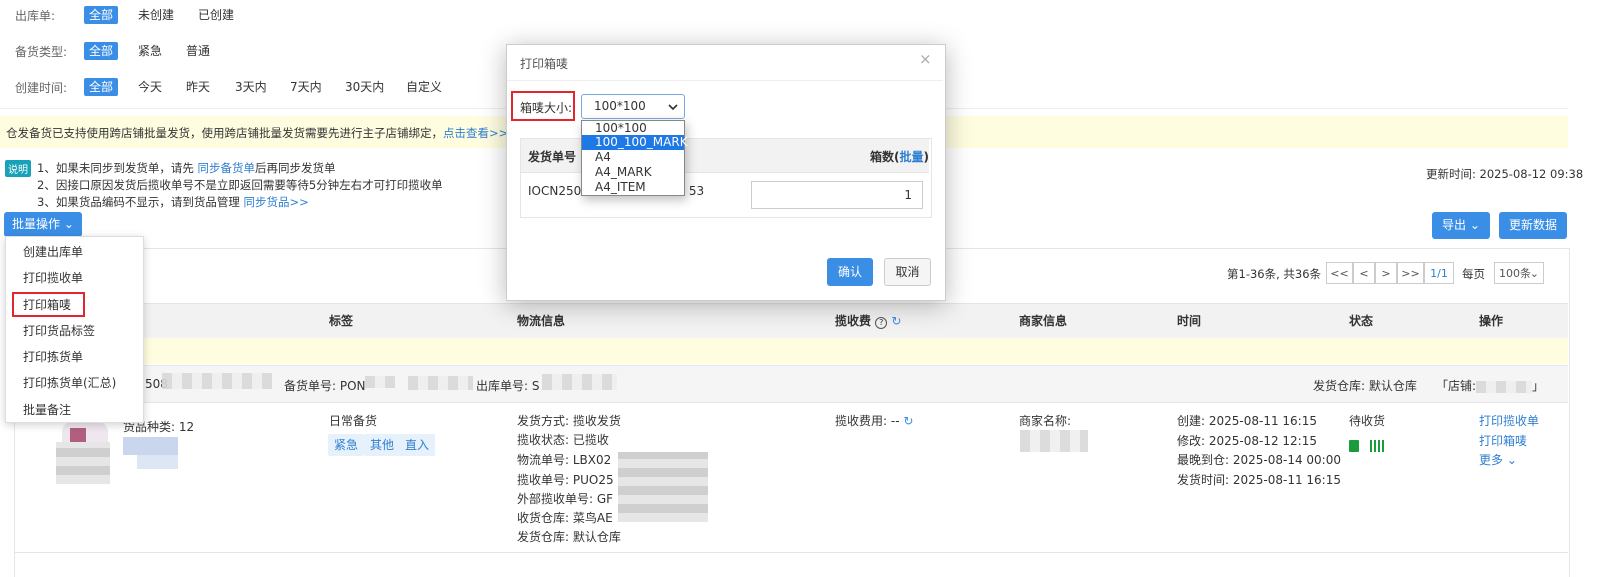  What do you see at coordinates (59, 330) in the screenshot?
I see `menu-print-goods-label: 打印货品标签` at bounding box center [59, 330].